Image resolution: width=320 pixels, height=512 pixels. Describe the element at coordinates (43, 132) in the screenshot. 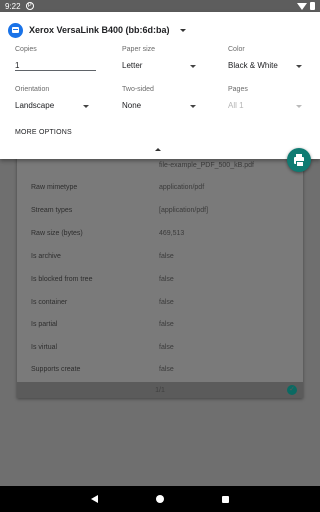

I see `more-options-button: MORE OPTIONS` at that location.